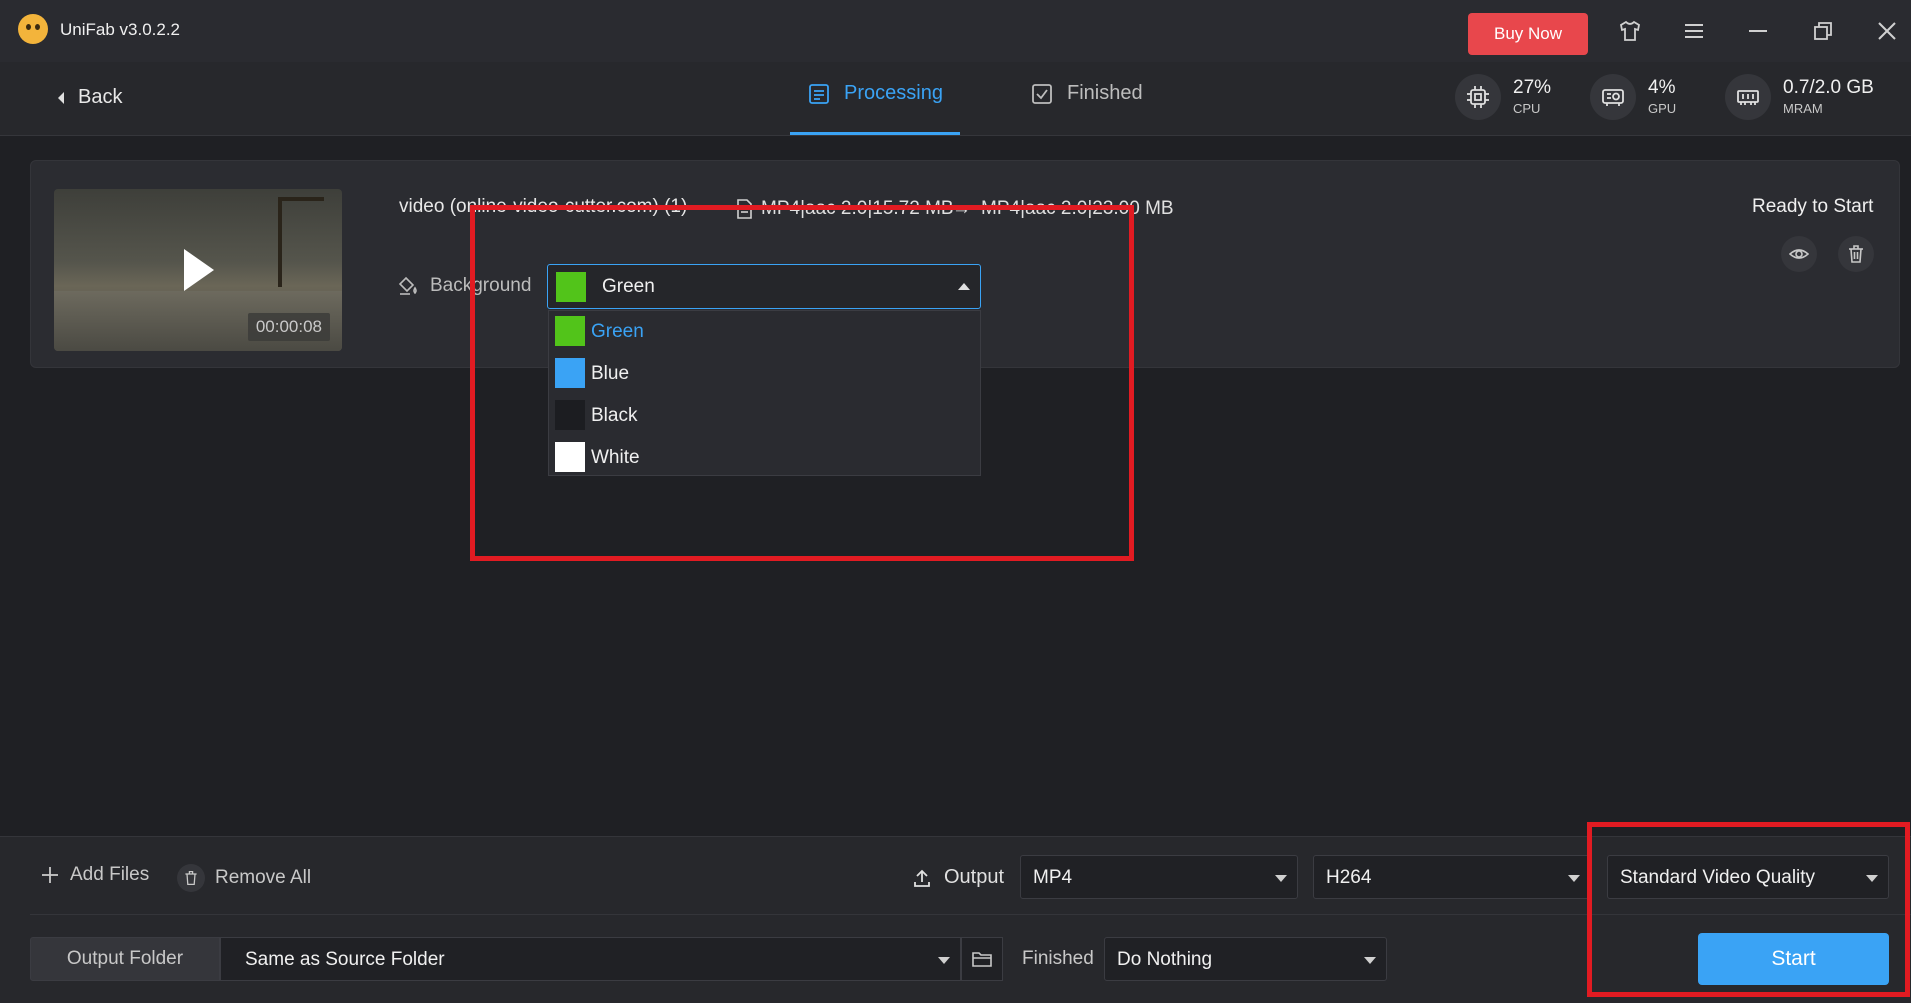  I want to click on finished-action-select: Do Nothing, so click(1245, 959).